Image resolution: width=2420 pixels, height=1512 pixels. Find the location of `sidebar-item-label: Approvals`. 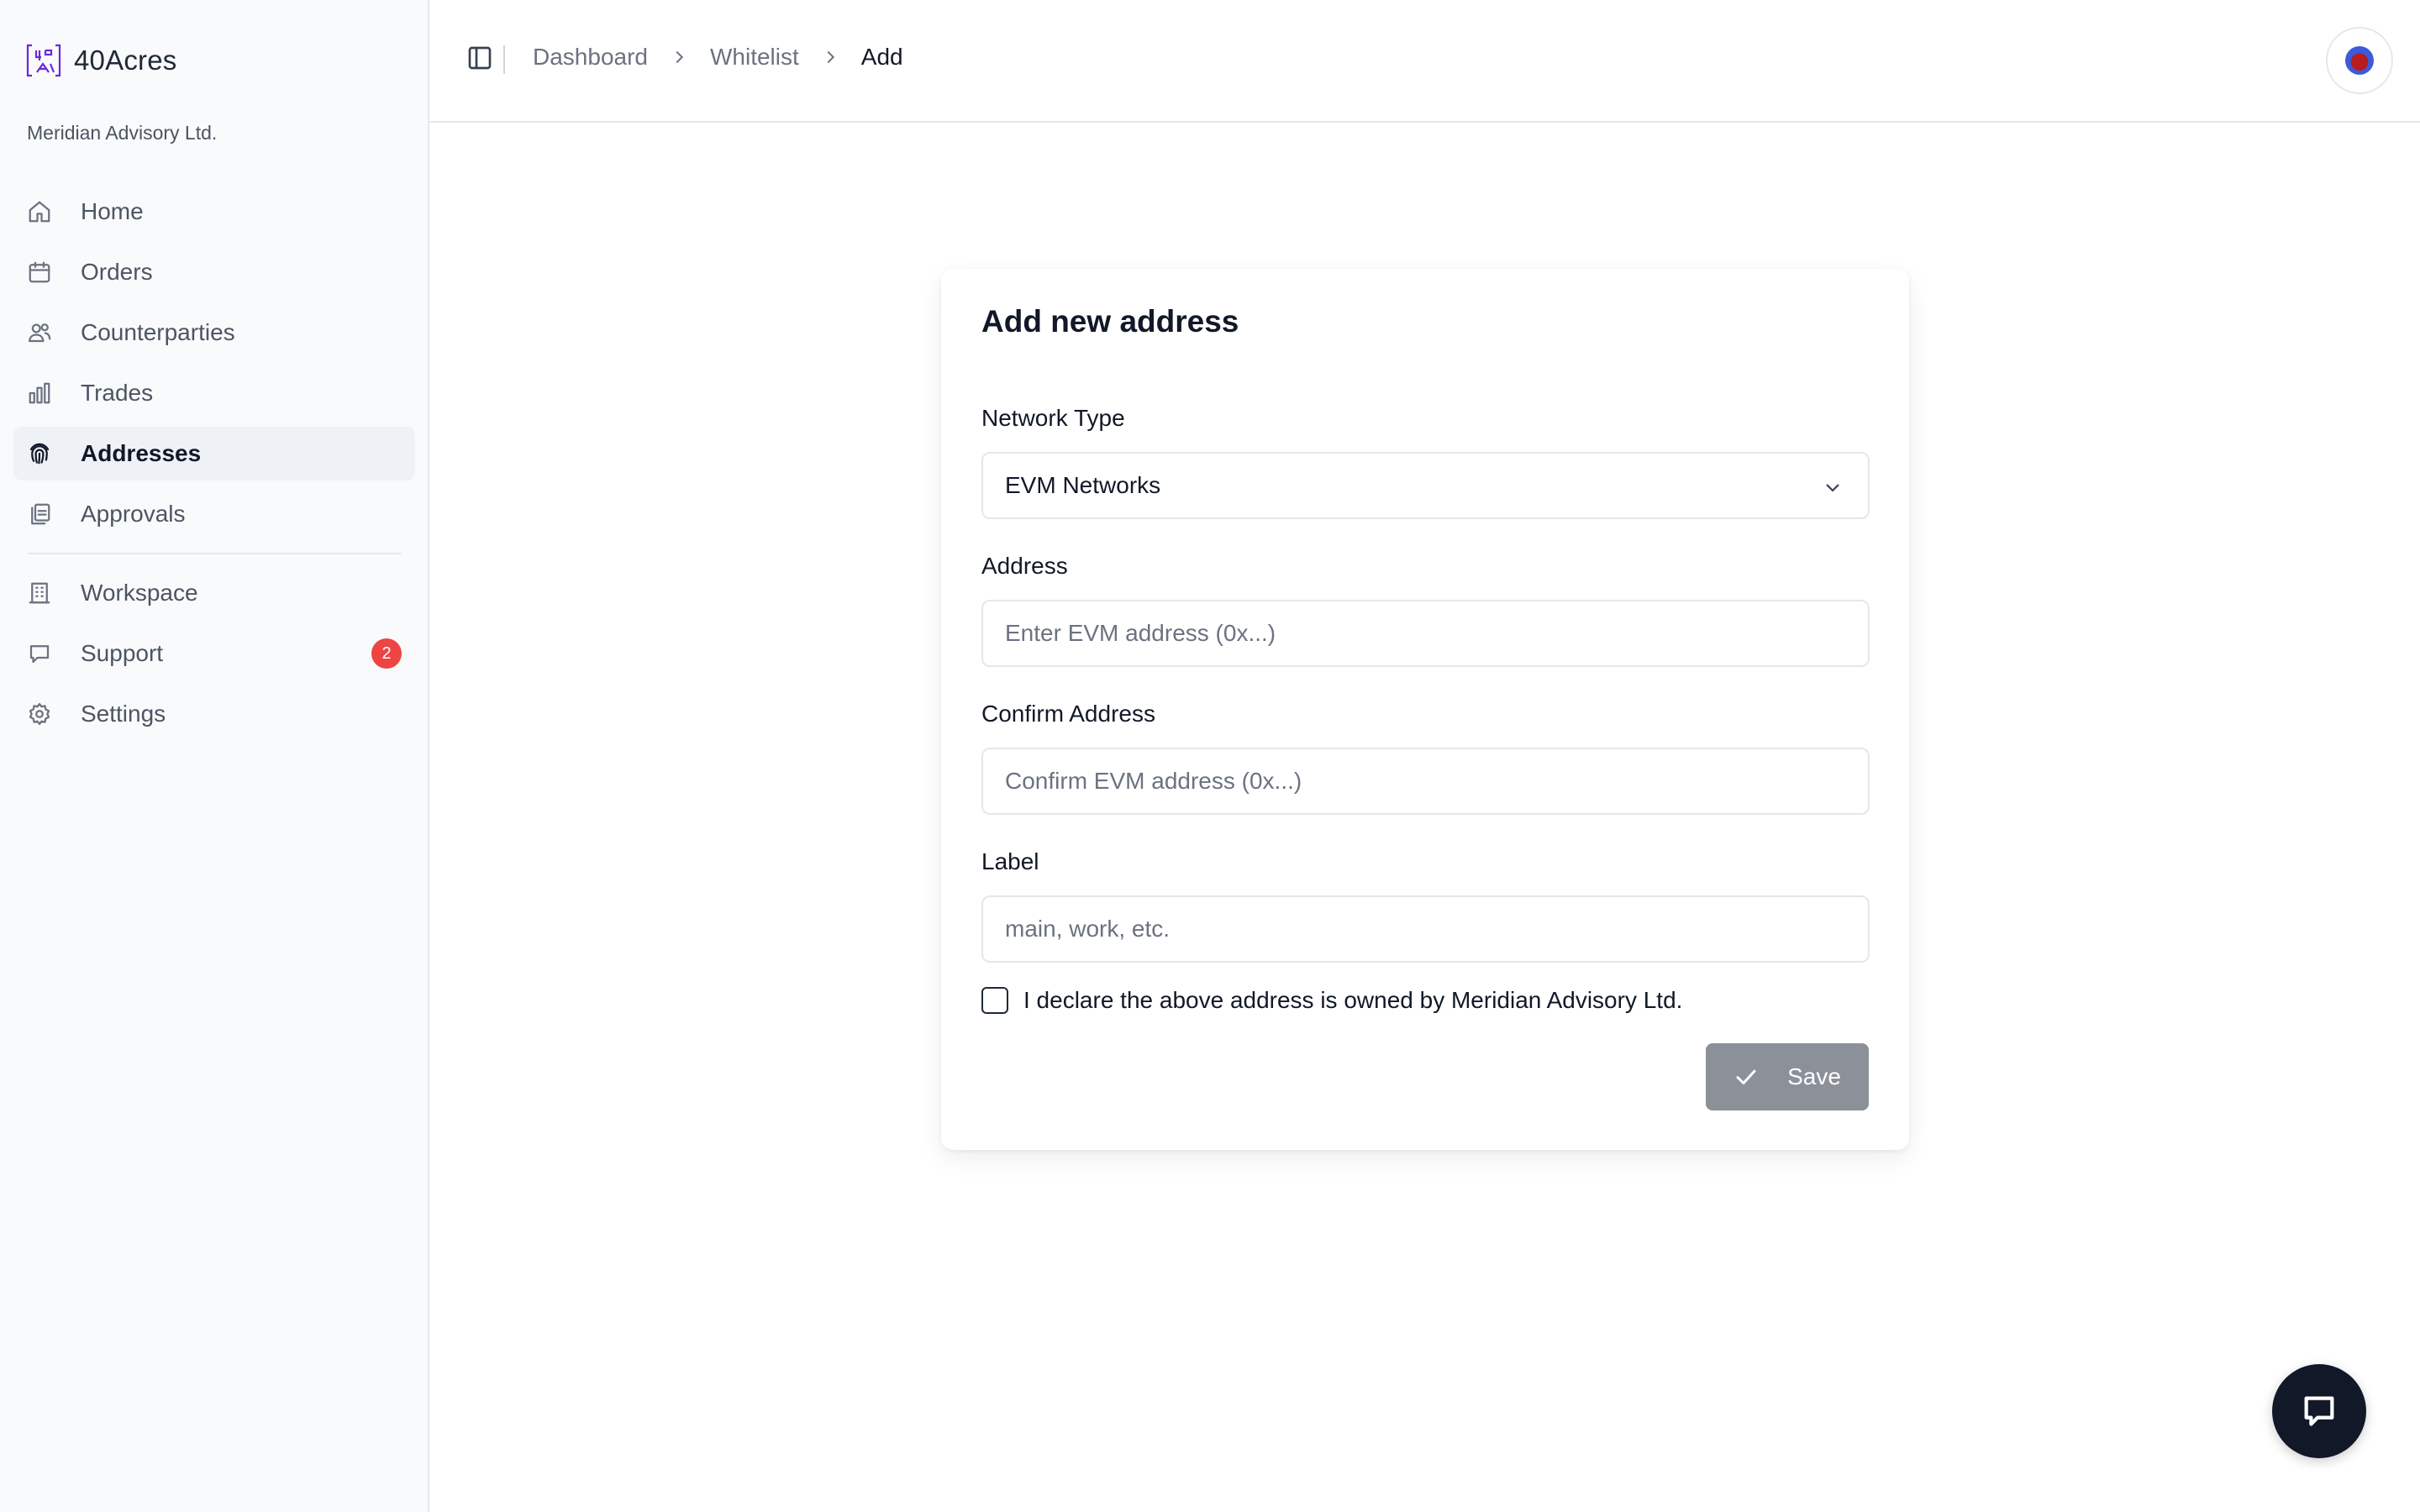

sidebar-item-label: Approvals is located at coordinates (133, 514).